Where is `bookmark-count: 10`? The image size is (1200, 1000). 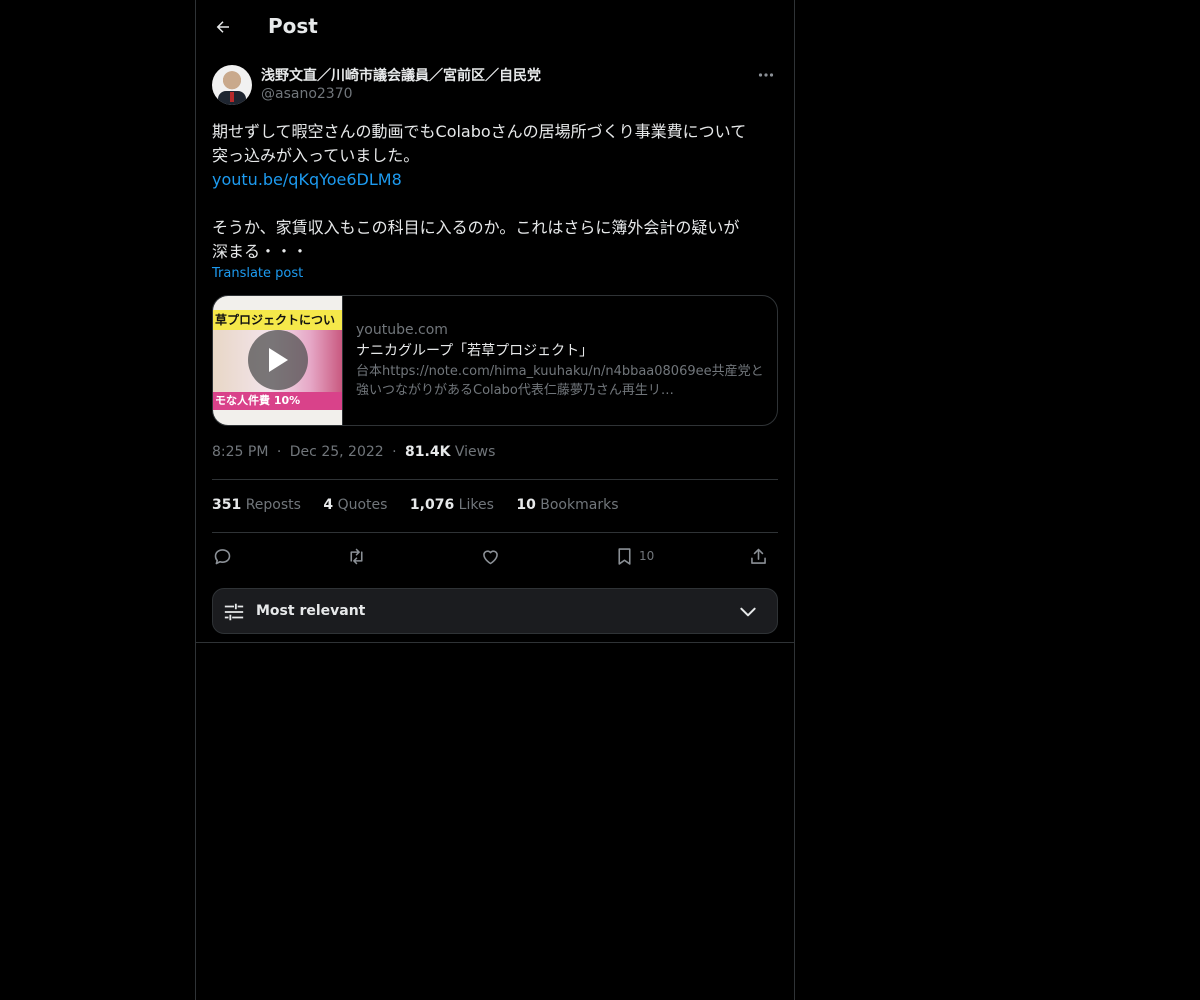 bookmark-count: 10 is located at coordinates (647, 556).